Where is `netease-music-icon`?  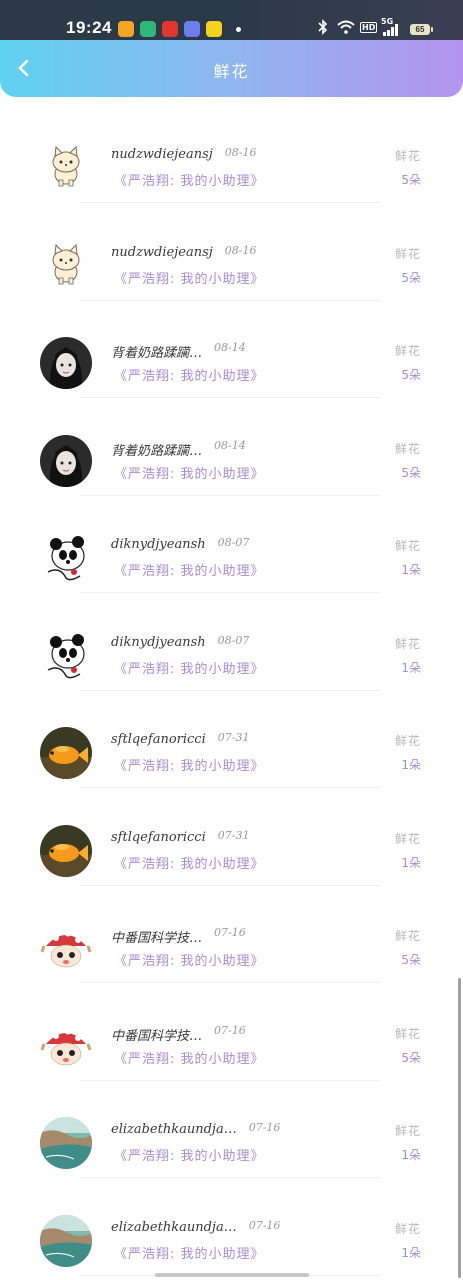
netease-music-icon is located at coordinates (170, 29).